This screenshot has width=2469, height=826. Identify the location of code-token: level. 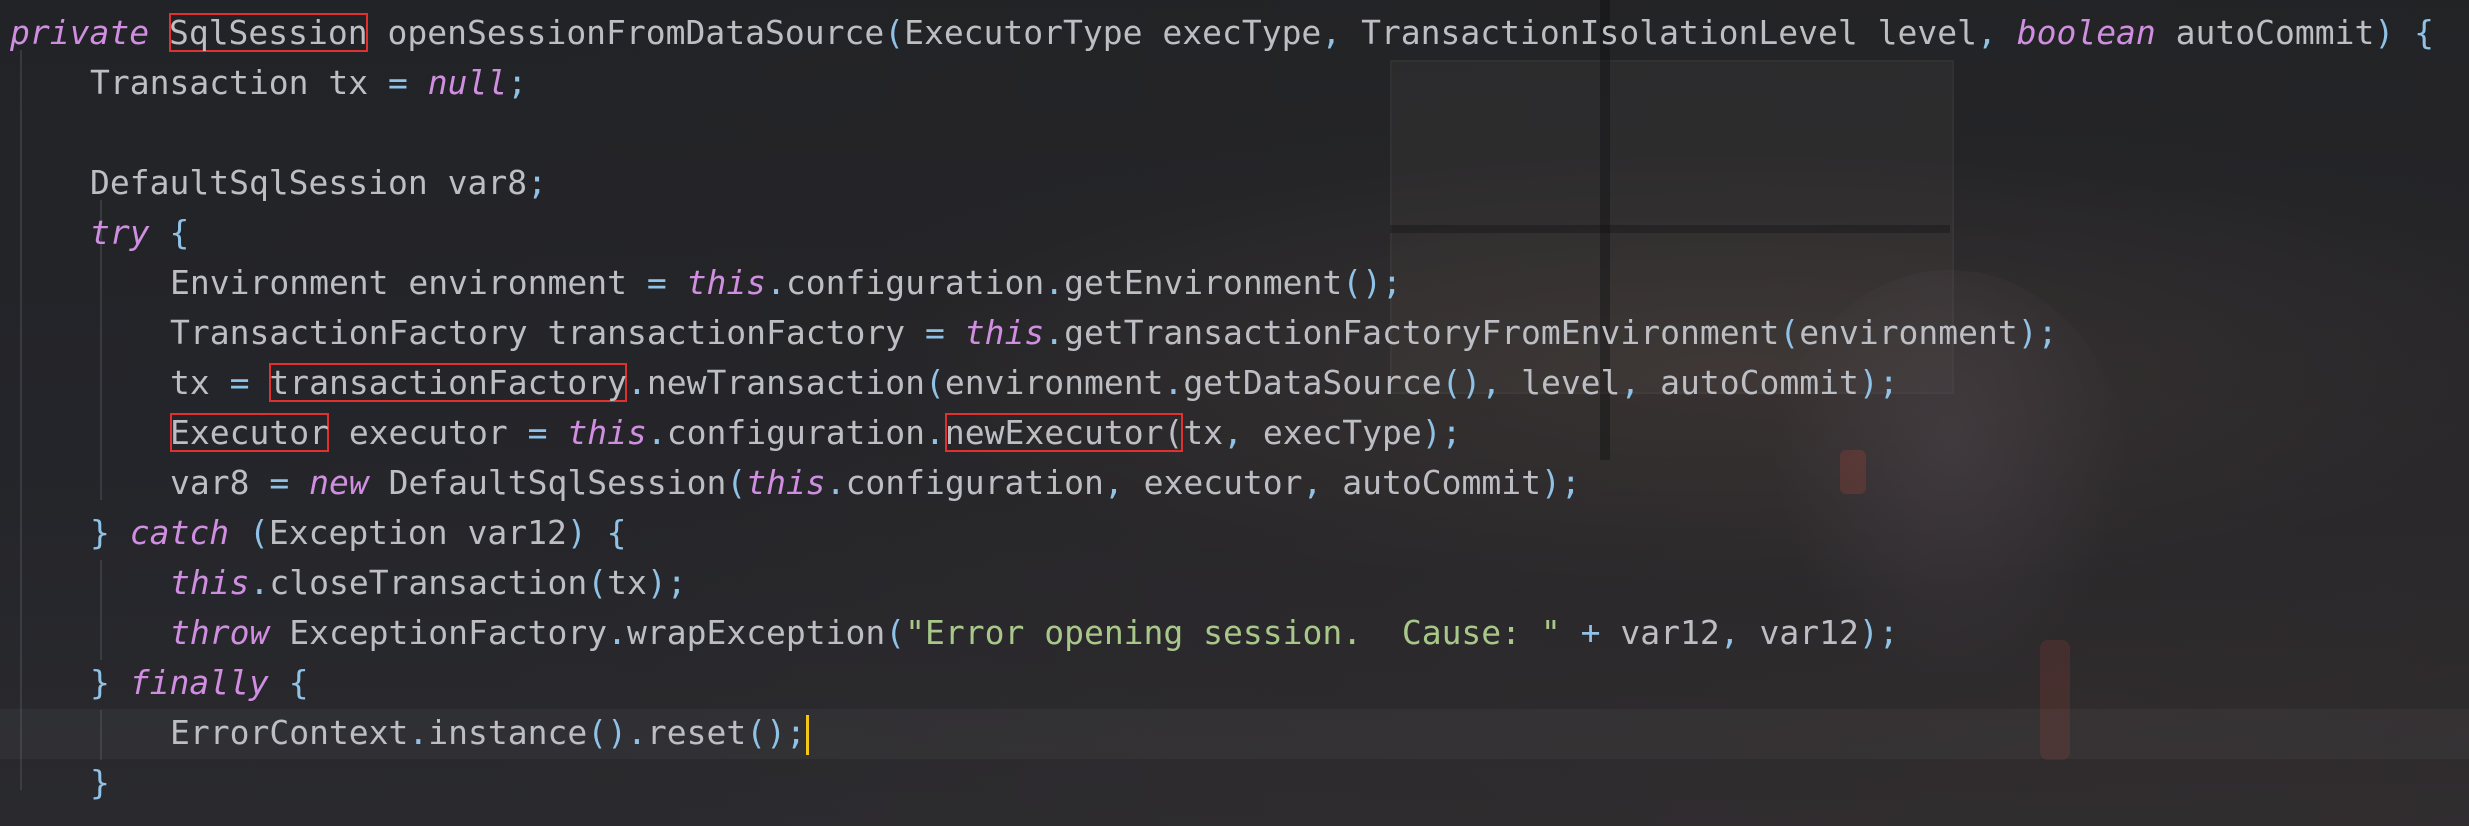
(1571, 382).